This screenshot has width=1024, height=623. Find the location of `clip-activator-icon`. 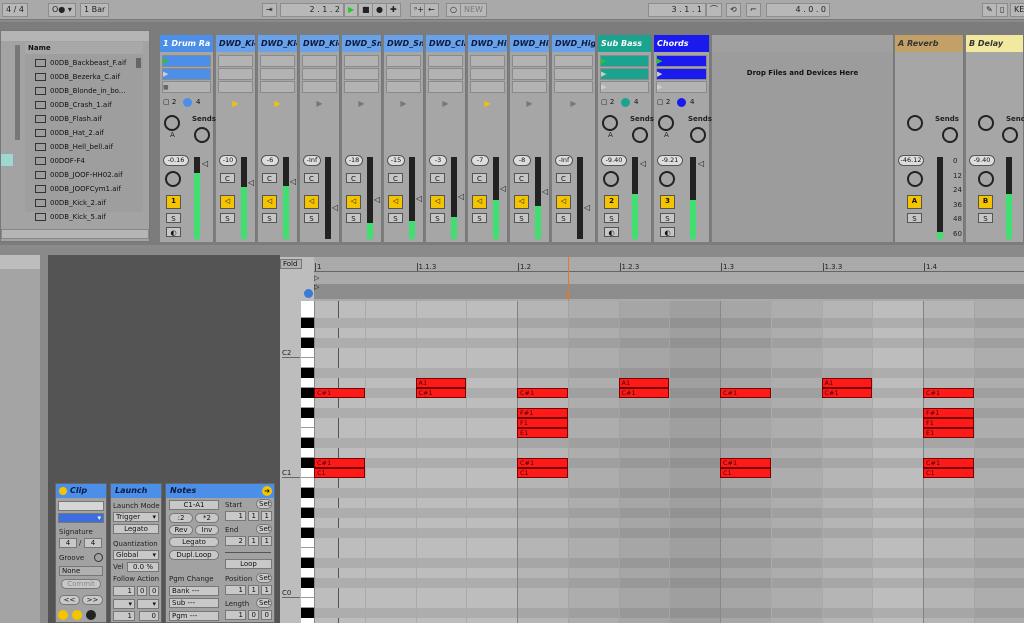

clip-activator-icon is located at coordinates (63, 491).